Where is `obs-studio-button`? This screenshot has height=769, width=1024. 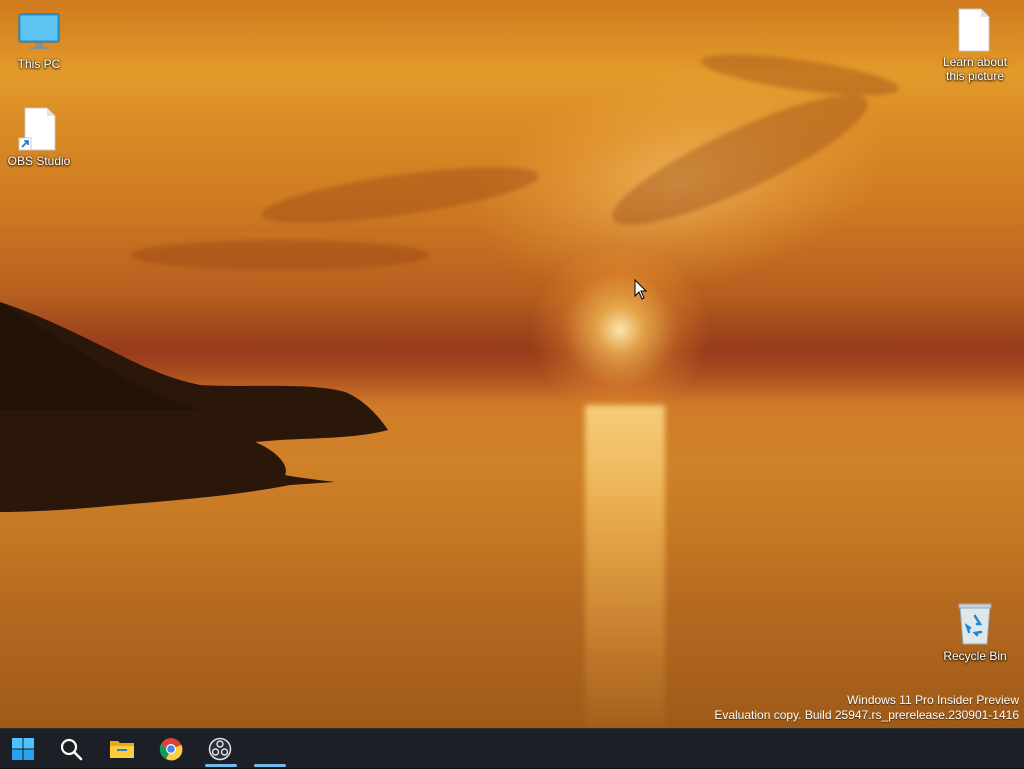
obs-studio-button is located at coordinates (220, 749).